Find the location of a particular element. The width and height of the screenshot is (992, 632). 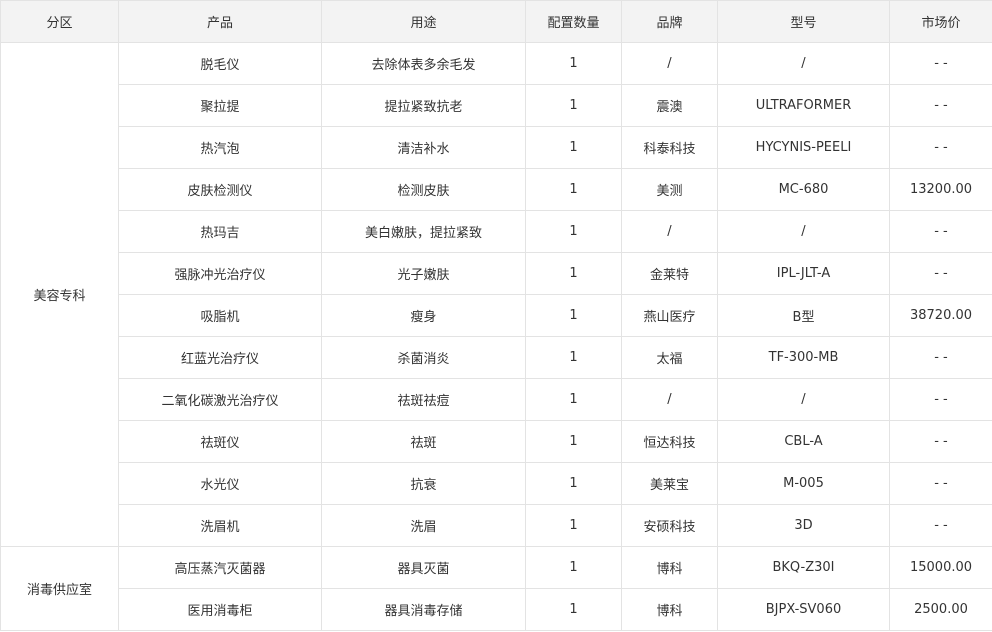

product-cell: 医用消毒柜 is located at coordinates (220, 609).